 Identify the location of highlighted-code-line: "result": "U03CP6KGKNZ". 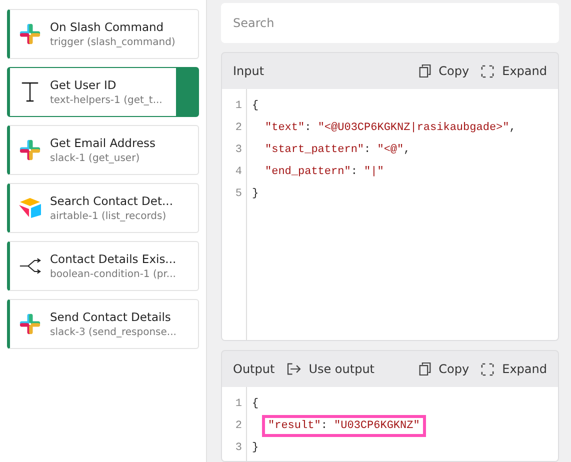
(344, 426).